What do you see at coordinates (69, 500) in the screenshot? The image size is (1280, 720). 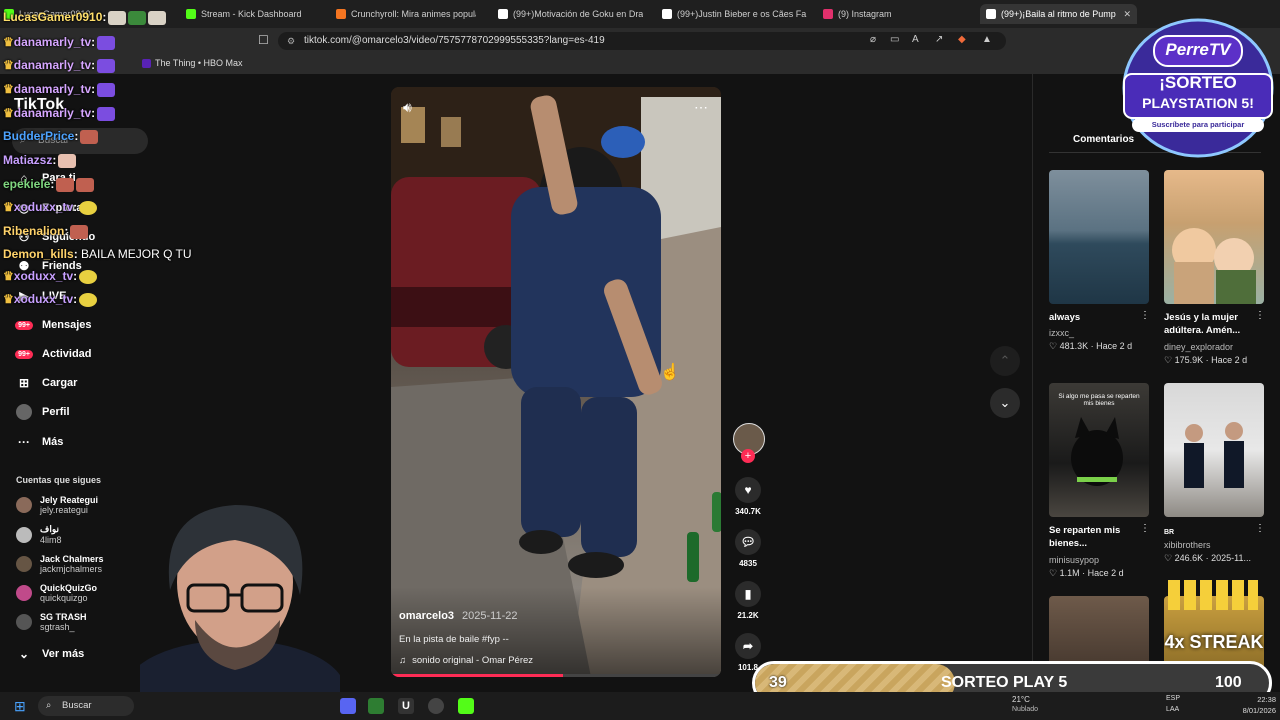 I see `following-name: Jely Reategui` at bounding box center [69, 500].